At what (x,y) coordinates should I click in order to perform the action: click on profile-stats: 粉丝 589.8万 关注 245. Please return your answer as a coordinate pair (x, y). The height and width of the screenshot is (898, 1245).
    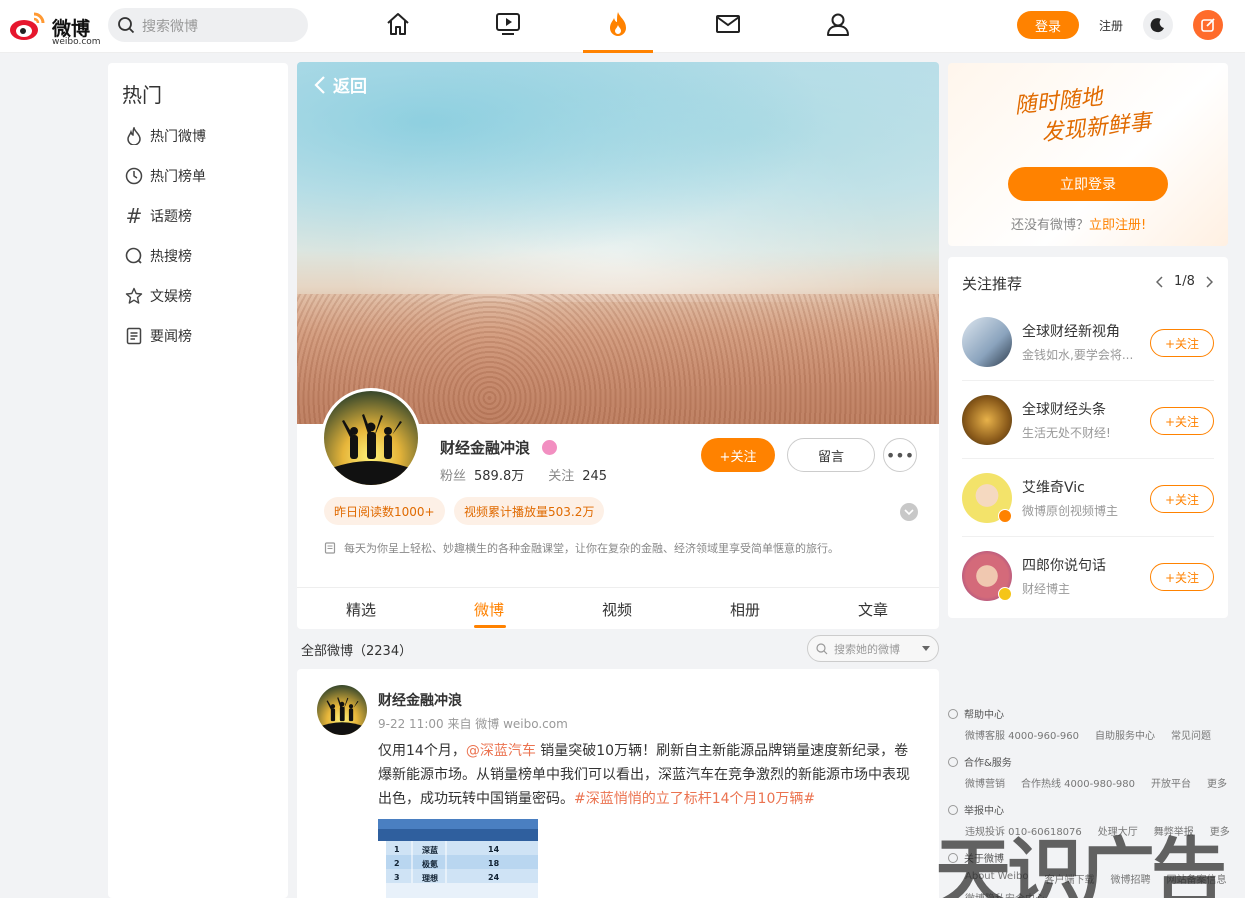
    Looking at the image, I should click on (535, 474).